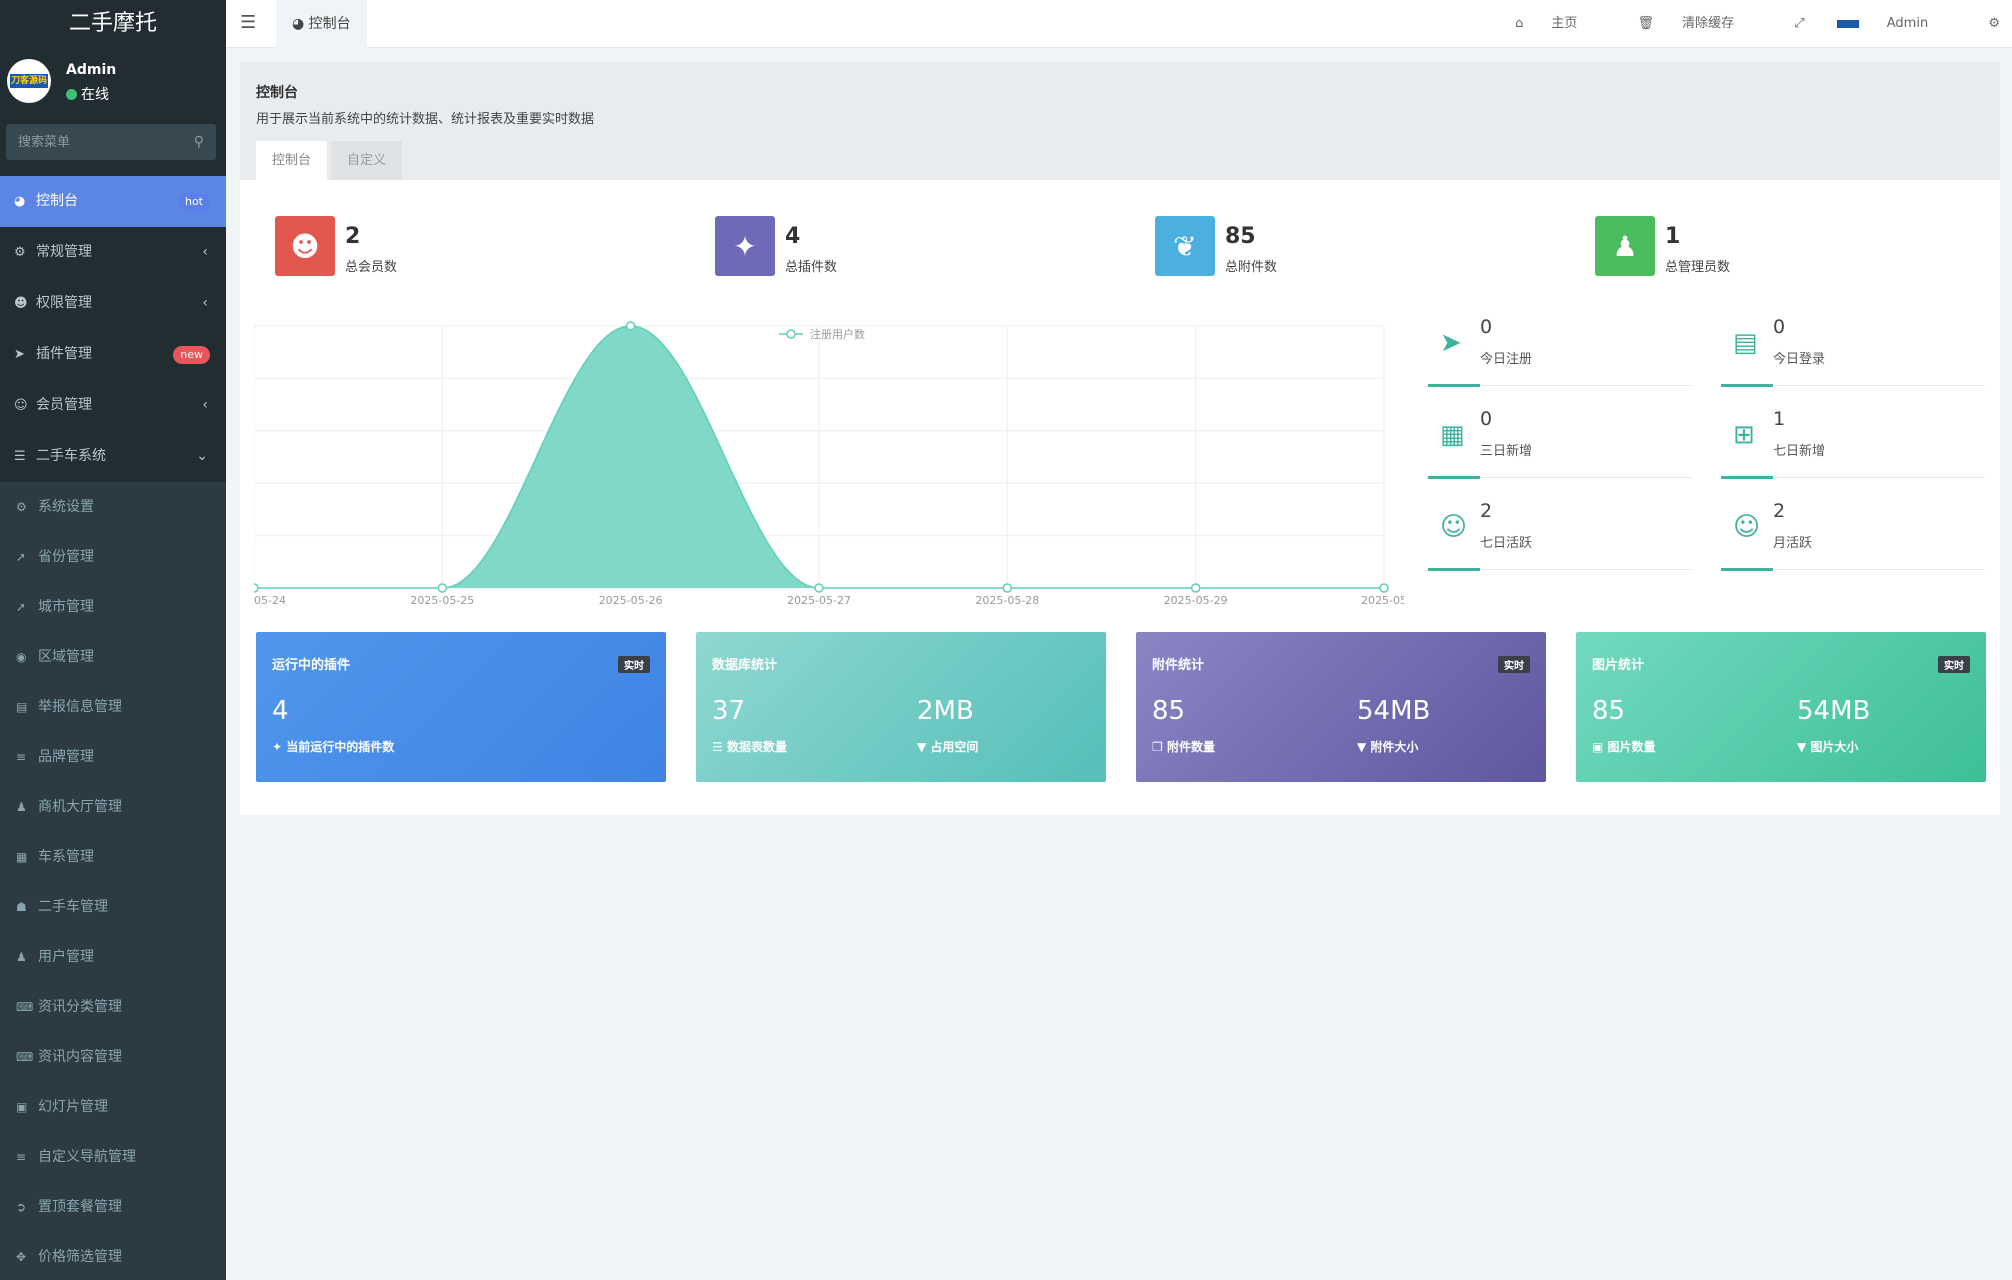  What do you see at coordinates (113, 1256) in the screenshot?
I see `submenu-item: ✥ 价格筛选管理` at bounding box center [113, 1256].